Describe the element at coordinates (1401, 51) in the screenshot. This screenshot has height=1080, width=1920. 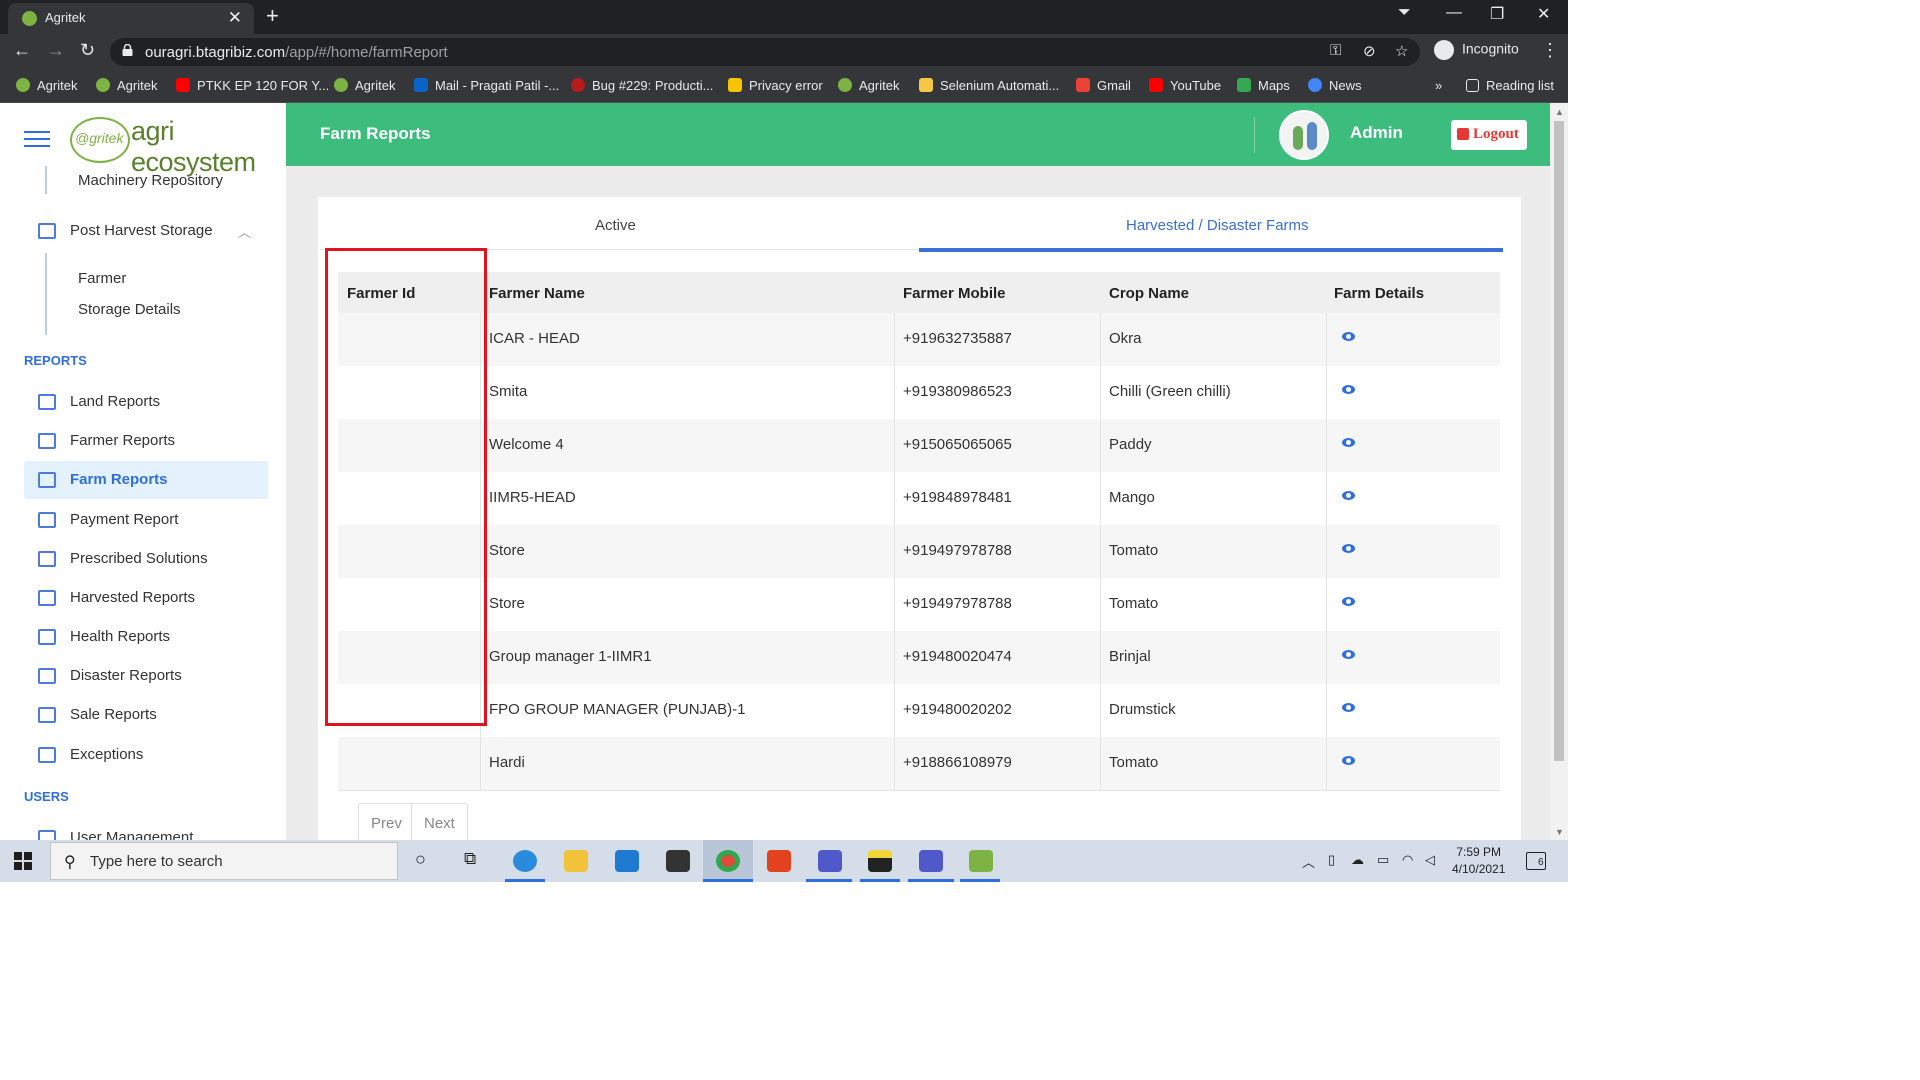
I see `bookmark-star-icon: ☆` at that location.